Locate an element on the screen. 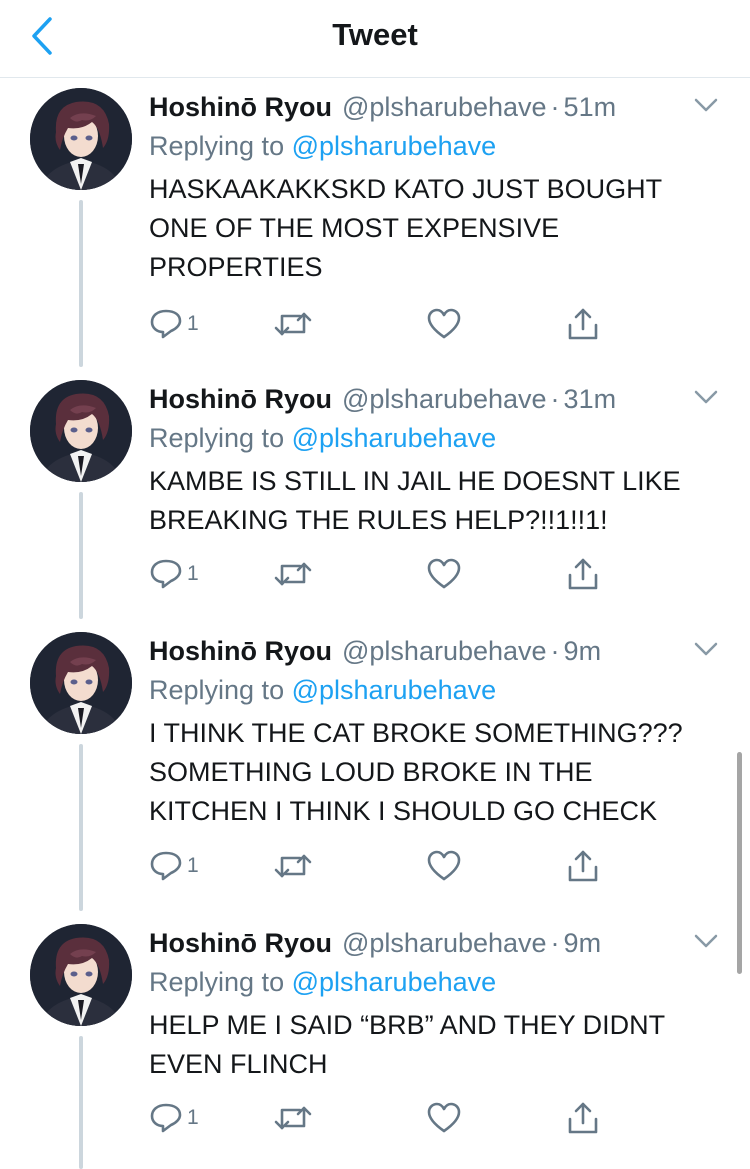 The image size is (750, 1169). tweet-header: Hoshinō Ryou @plsharubehave · 51m is located at coordinates (439, 107).